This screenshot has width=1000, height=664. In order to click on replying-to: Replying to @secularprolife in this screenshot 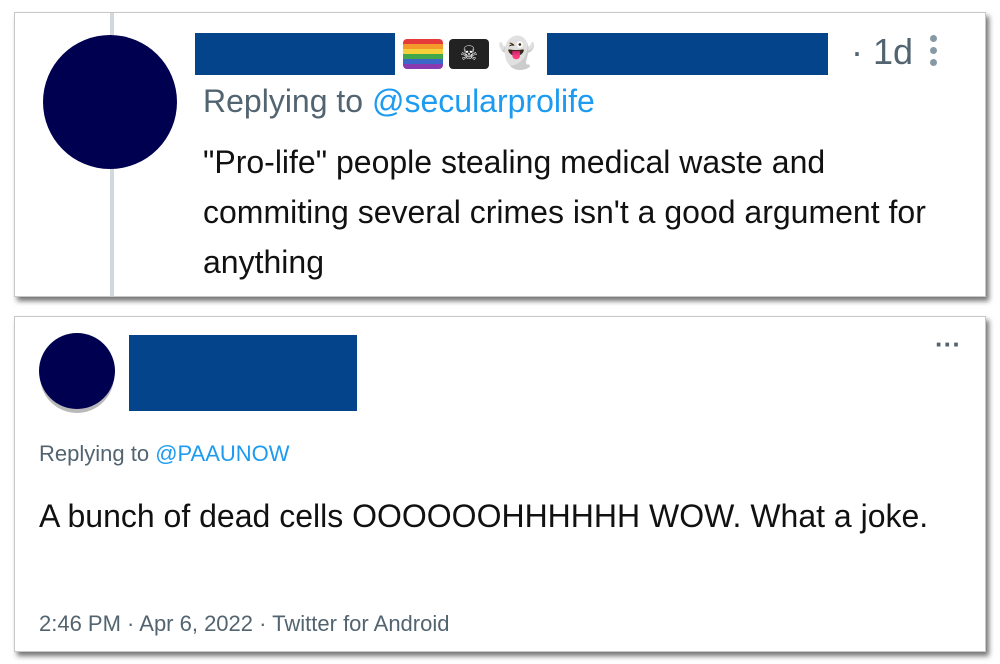, I will do `click(399, 101)`.